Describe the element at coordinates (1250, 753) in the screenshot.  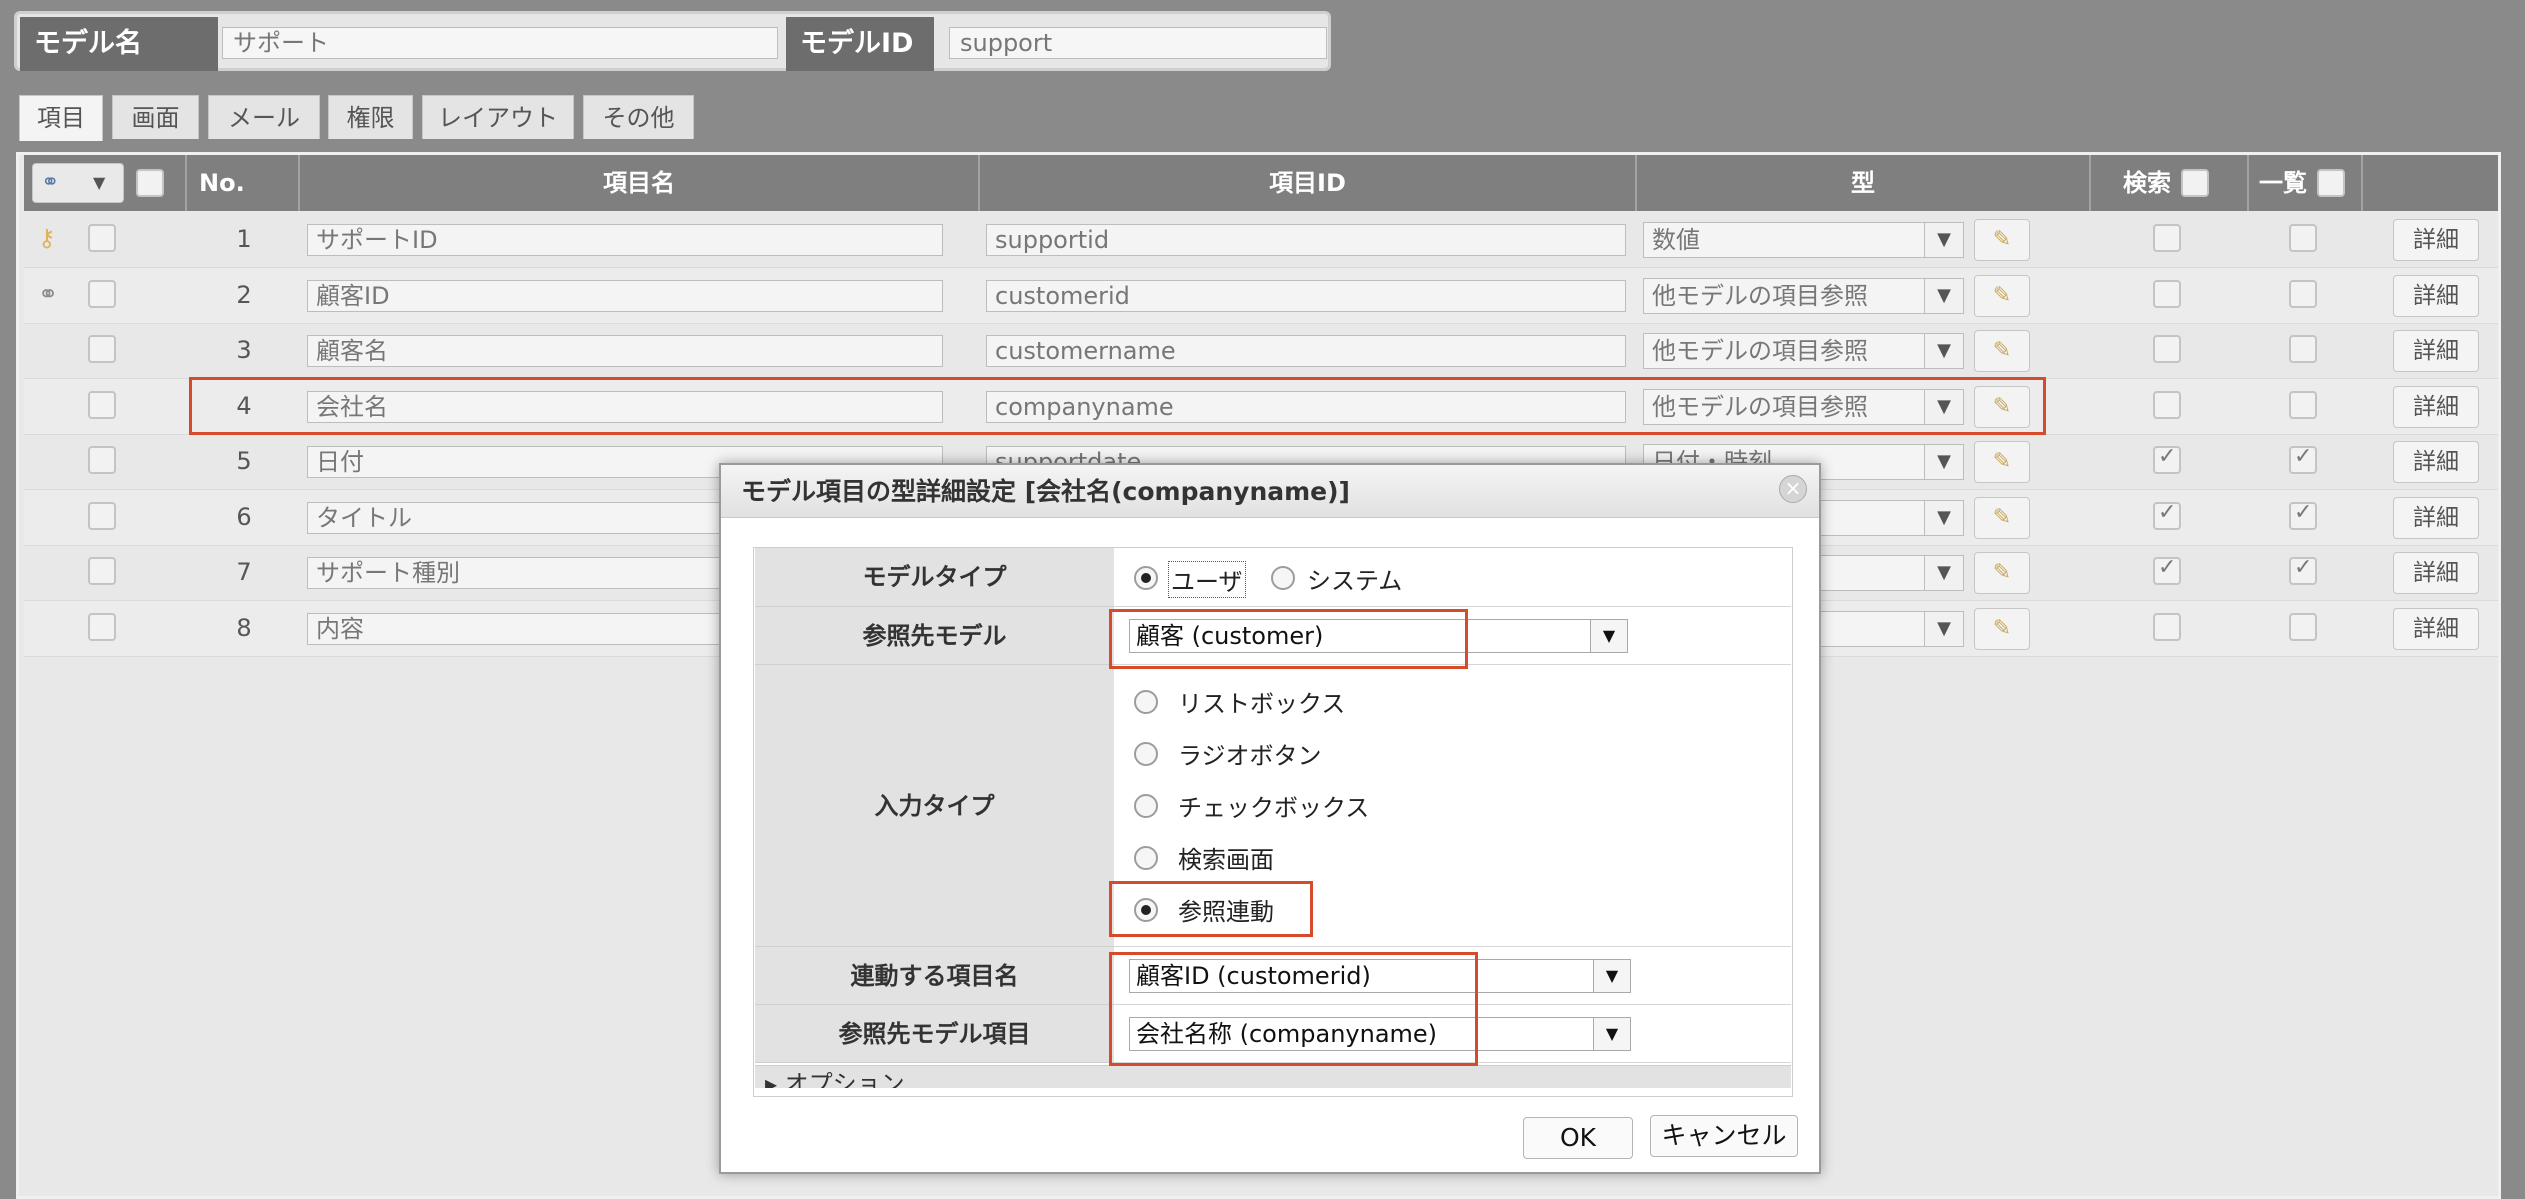
I see `input-type-radiobutton-label: ラジオボタン` at that location.